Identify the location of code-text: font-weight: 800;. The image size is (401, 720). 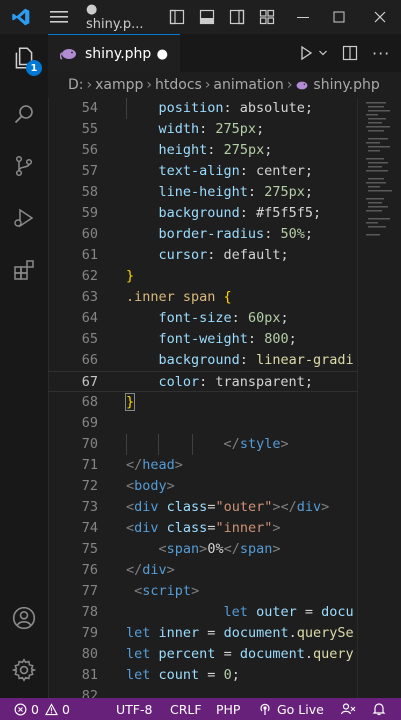
(227, 339).